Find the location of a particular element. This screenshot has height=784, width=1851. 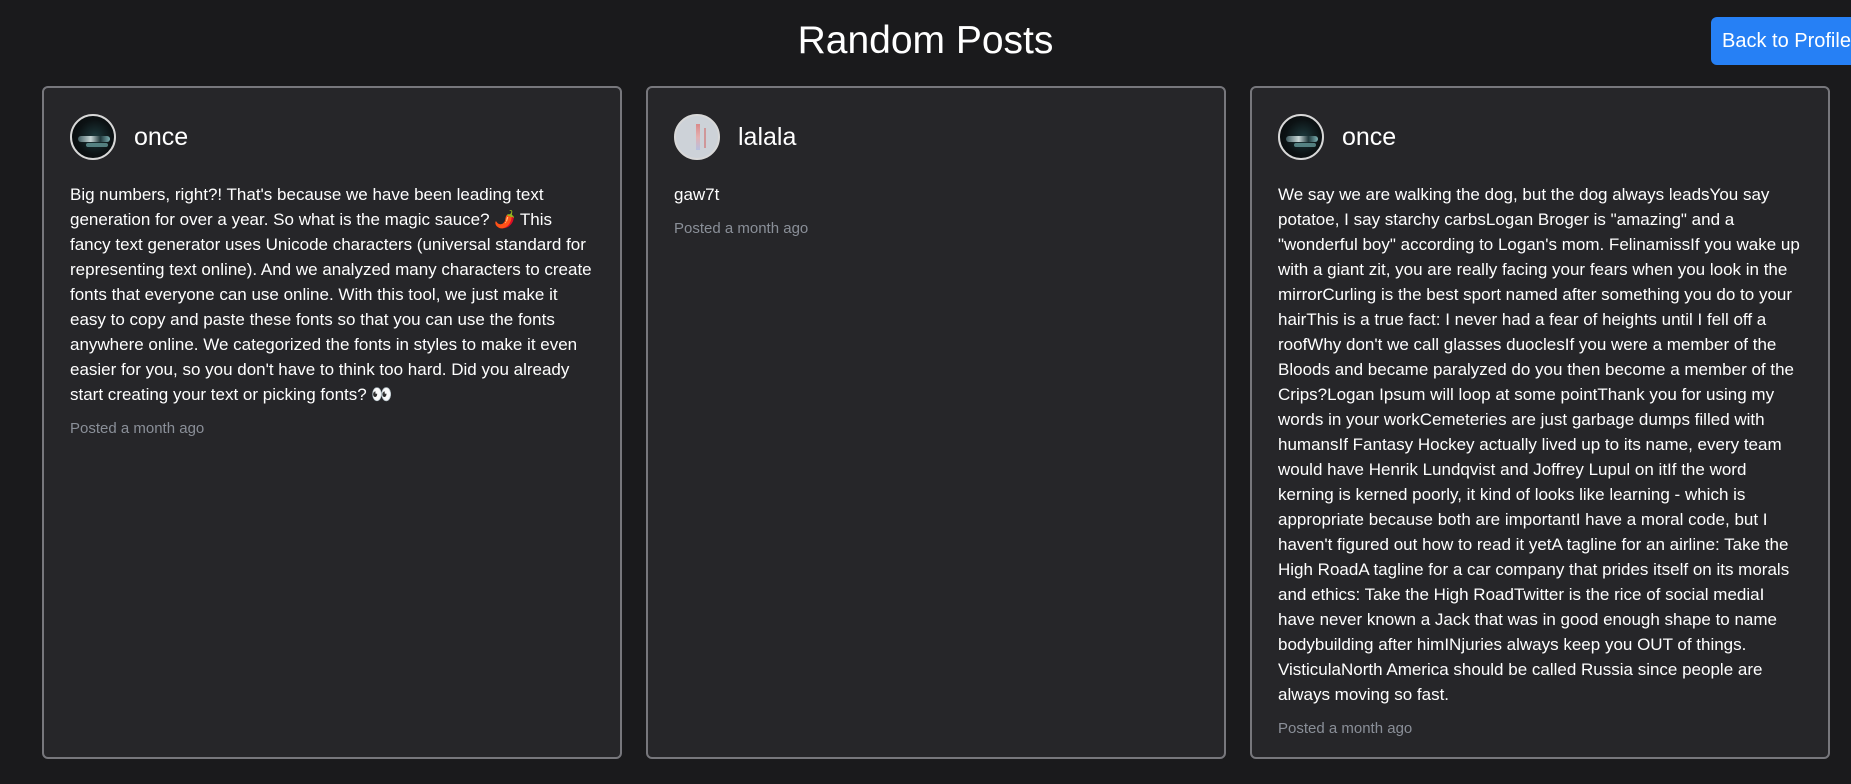

page-title: Random Posts is located at coordinates (925, 40).